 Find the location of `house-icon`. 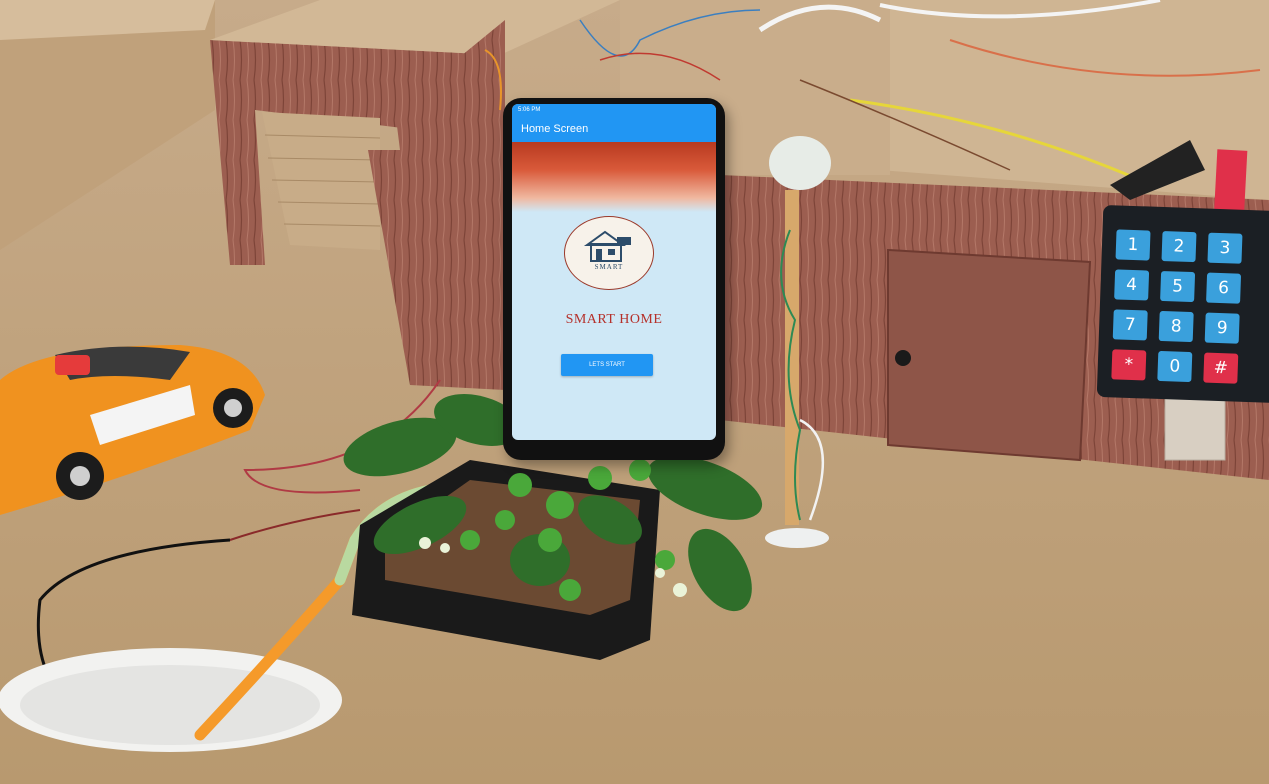

house-icon is located at coordinates (607, 246).